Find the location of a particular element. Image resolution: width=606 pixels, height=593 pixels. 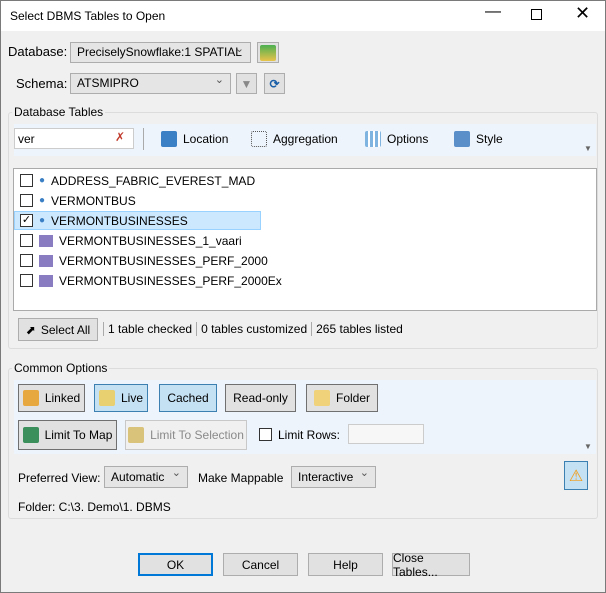

database-label: Database: is located at coordinates (38, 51).